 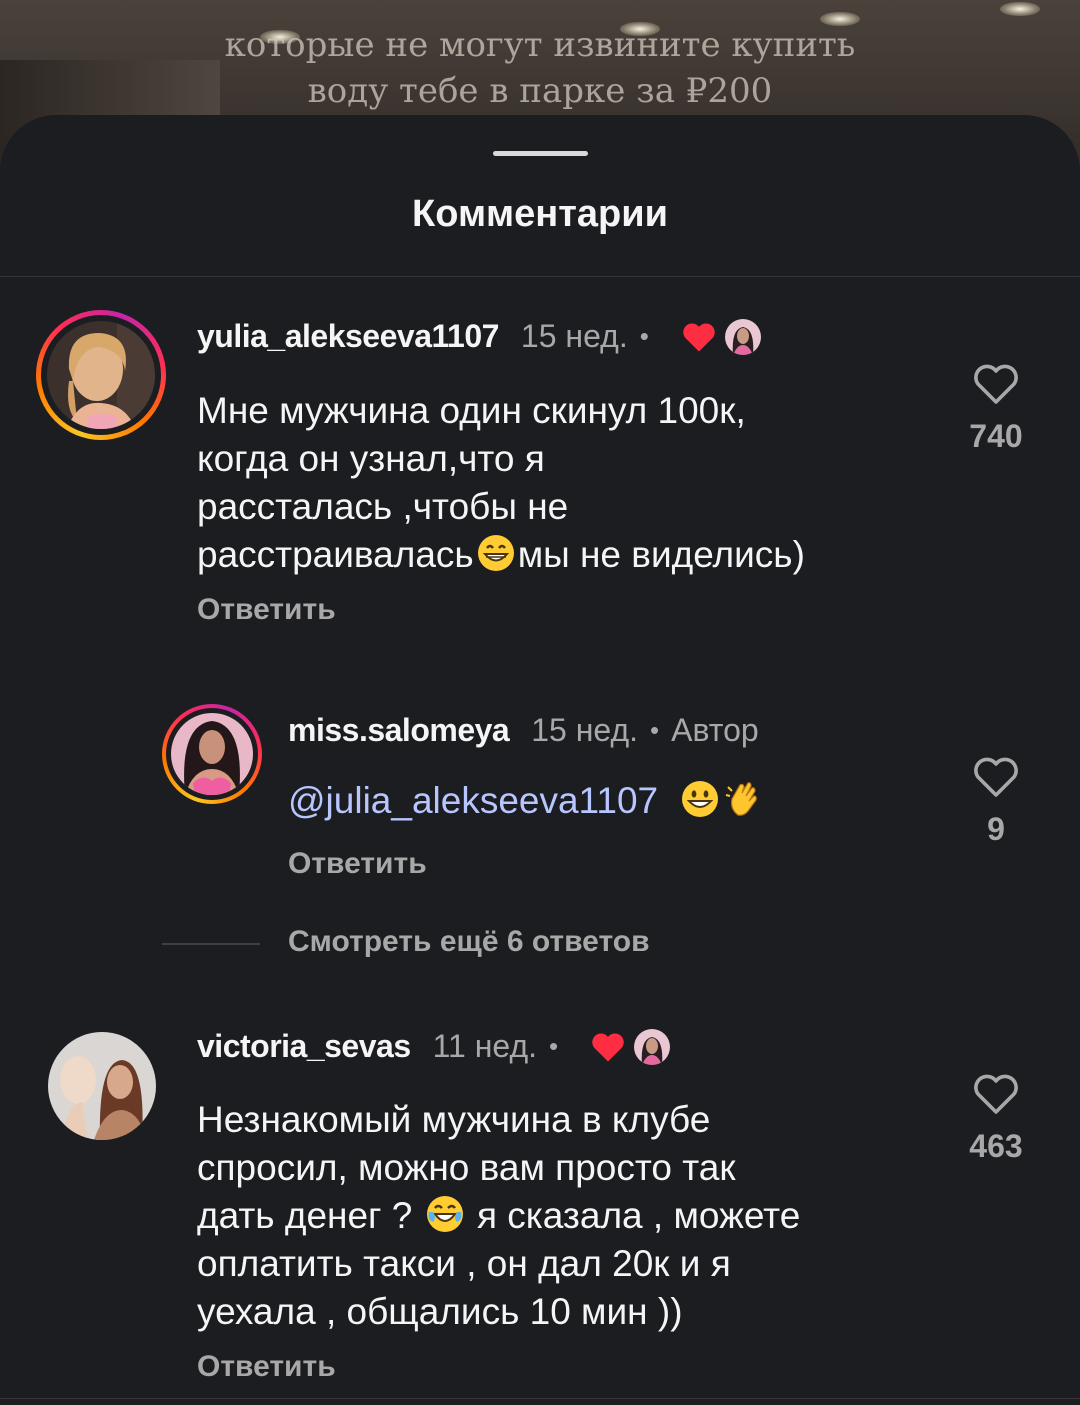 What do you see at coordinates (715, 730) in the screenshot?
I see `author-label: Автор` at bounding box center [715, 730].